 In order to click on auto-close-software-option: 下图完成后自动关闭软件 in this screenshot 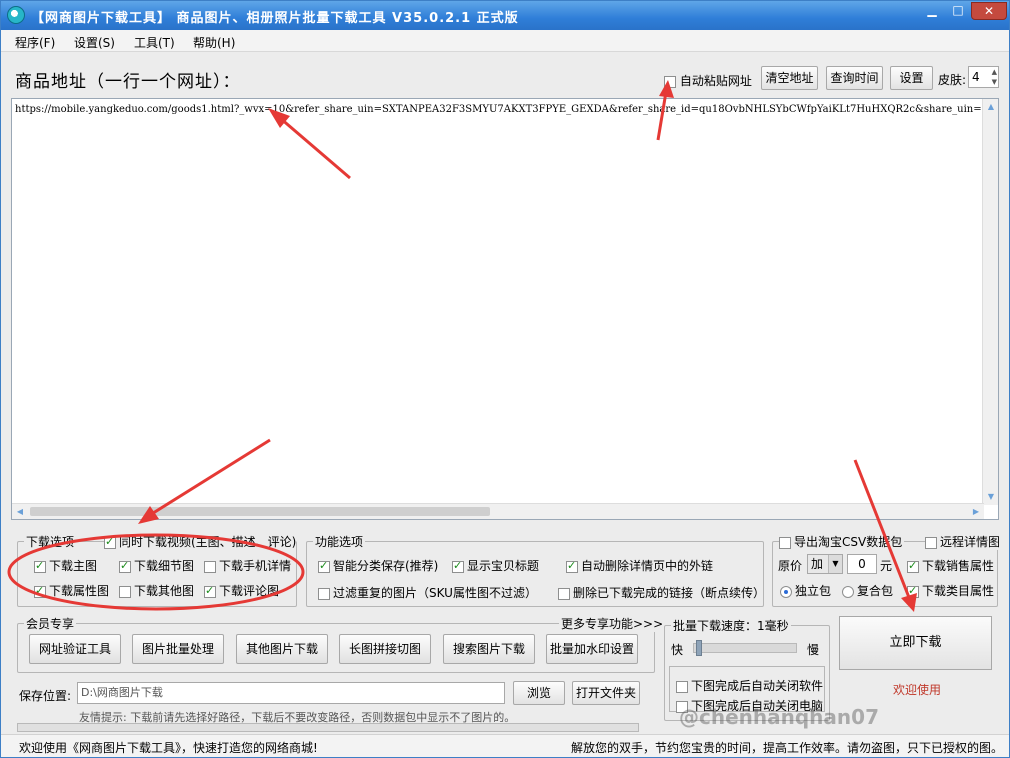, I will do `click(749, 685)`.